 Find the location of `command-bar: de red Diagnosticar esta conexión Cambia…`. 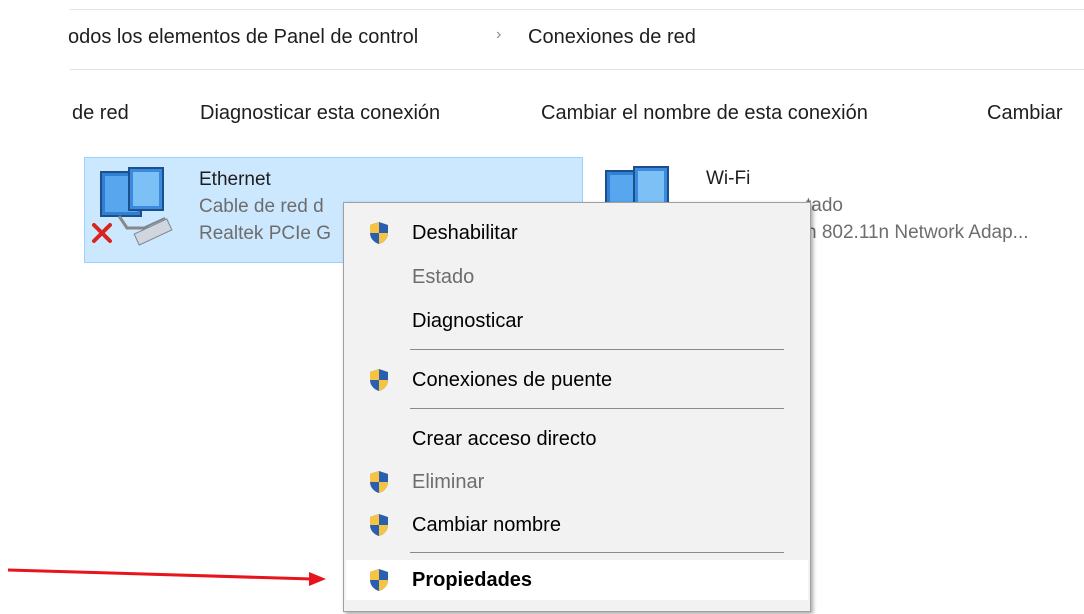

command-bar: de red Diagnosticar esta conexión Cambia… is located at coordinates (542, 113).